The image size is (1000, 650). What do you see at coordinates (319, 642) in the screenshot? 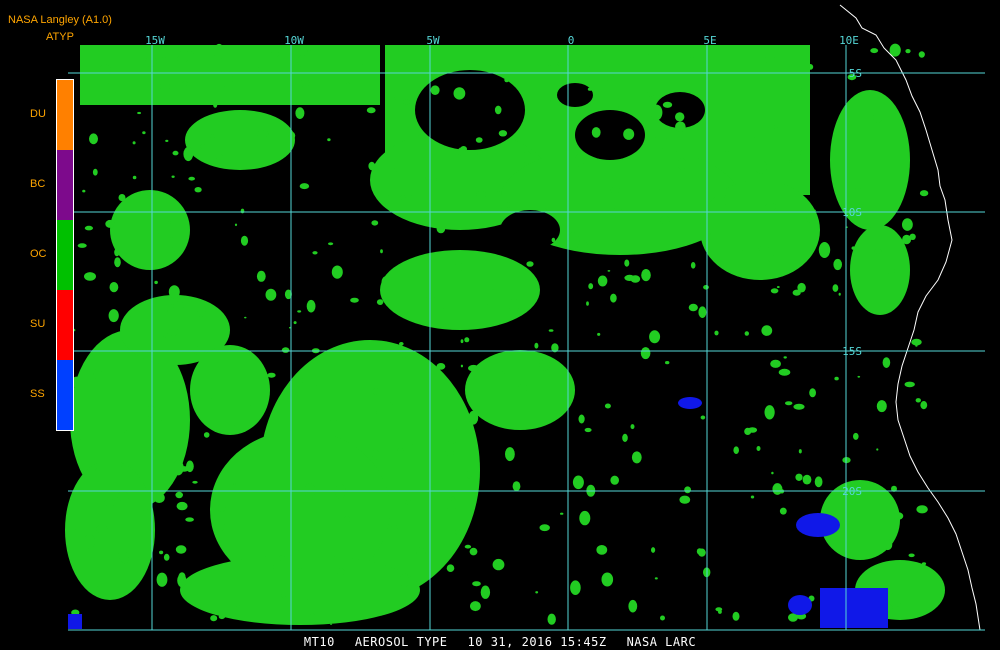
I see `footer-satellite: MT10` at bounding box center [319, 642].